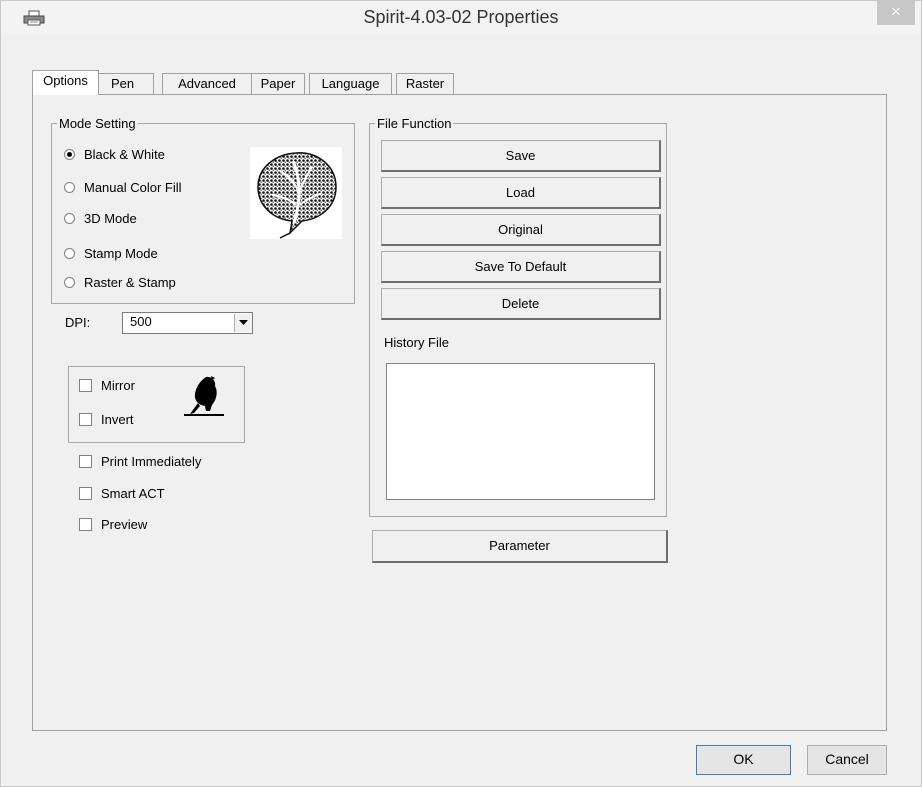 The width and height of the screenshot is (922, 787). I want to click on radio-selected-icon, so click(69, 155).